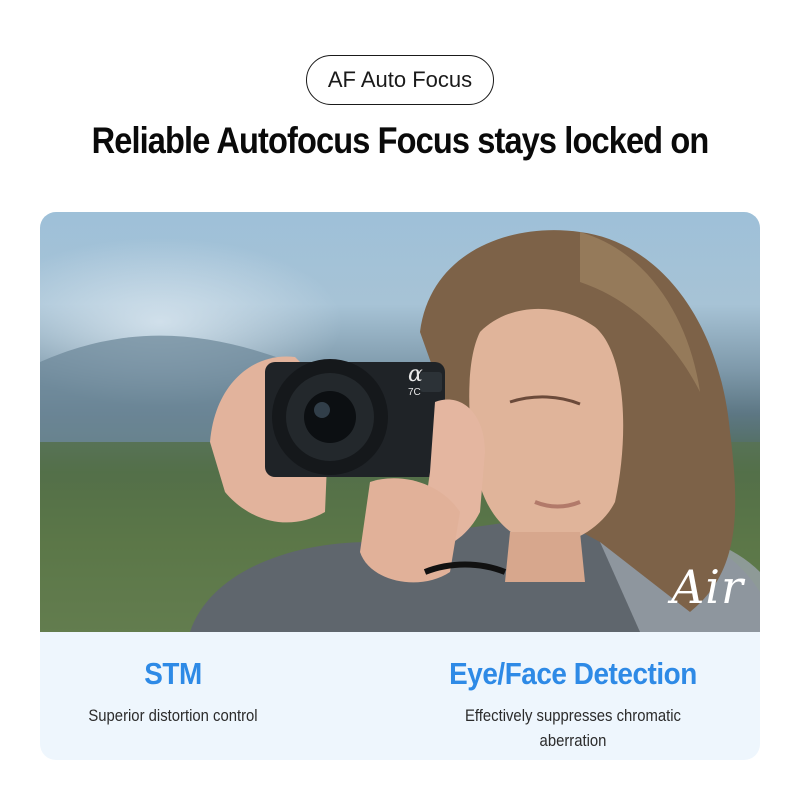  What do you see at coordinates (414, 392) in the screenshot?
I see `camera-model-mark: 7C` at bounding box center [414, 392].